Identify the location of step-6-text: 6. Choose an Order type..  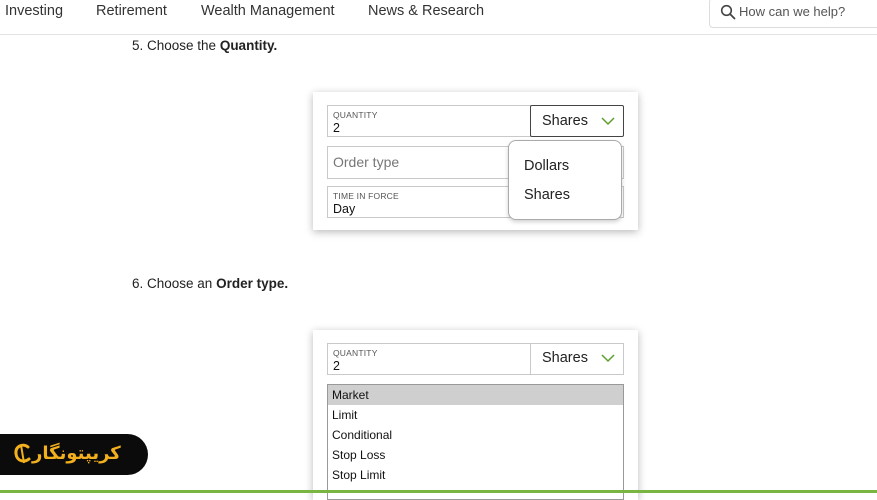
(210, 283).